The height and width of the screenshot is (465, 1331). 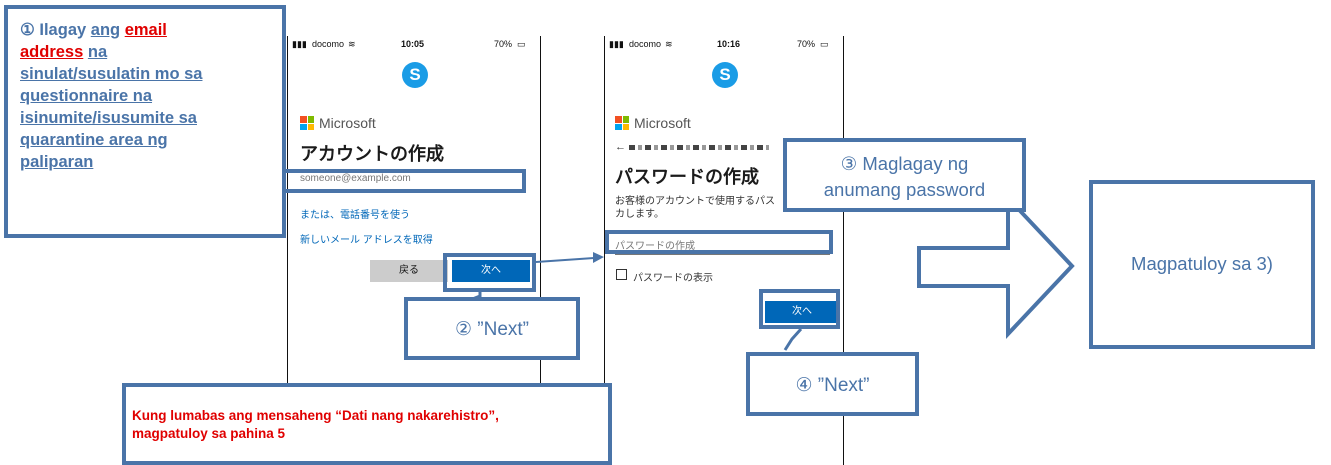 What do you see at coordinates (86, 96) in the screenshot?
I see `callout-line-4: questionnaire na` at bounding box center [86, 96].